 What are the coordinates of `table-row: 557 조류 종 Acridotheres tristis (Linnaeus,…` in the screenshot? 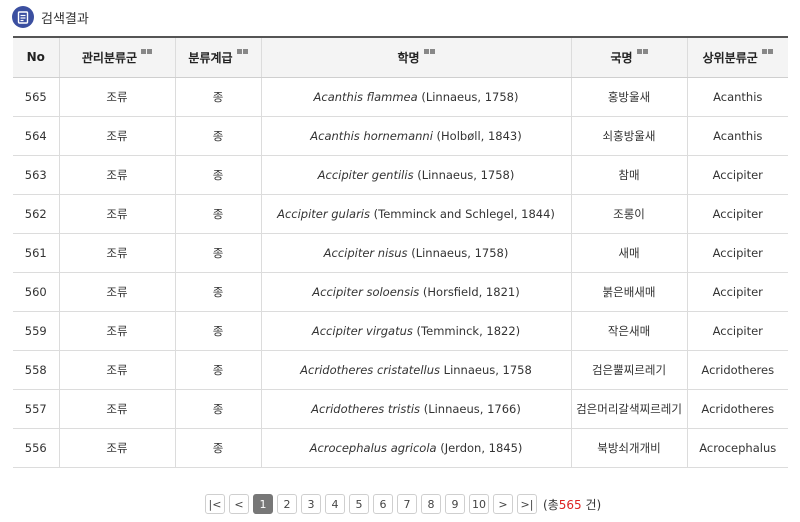 It's located at (400, 409).